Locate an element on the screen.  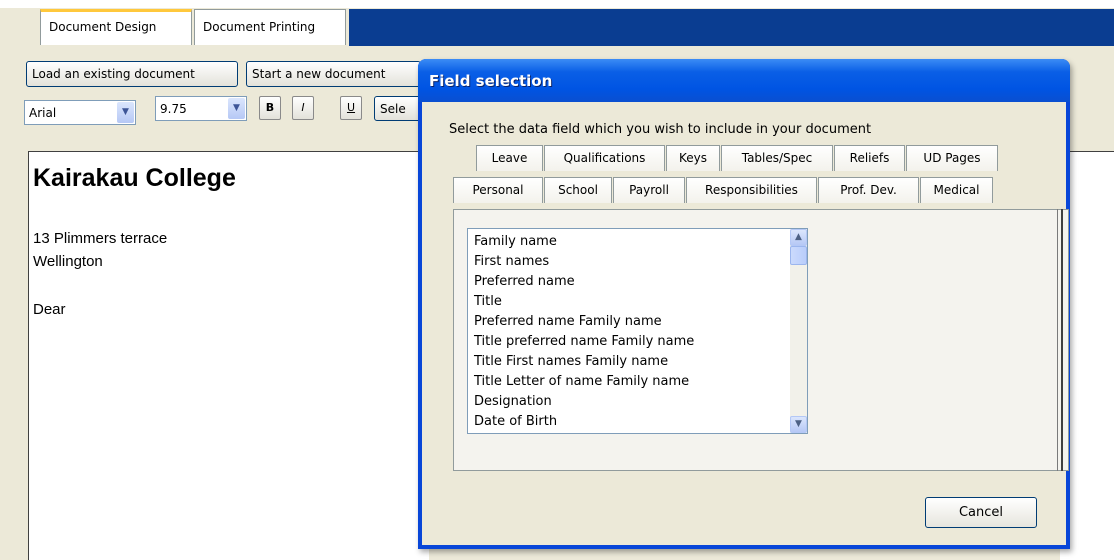
tab-personal: Personal is located at coordinates (498, 190).